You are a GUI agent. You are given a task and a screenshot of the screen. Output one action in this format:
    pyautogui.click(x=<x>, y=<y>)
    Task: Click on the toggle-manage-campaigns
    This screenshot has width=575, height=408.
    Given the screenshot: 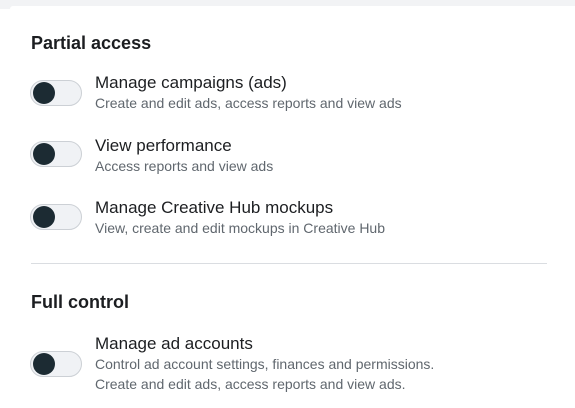 What is the action you would take?
    pyautogui.click(x=56, y=93)
    